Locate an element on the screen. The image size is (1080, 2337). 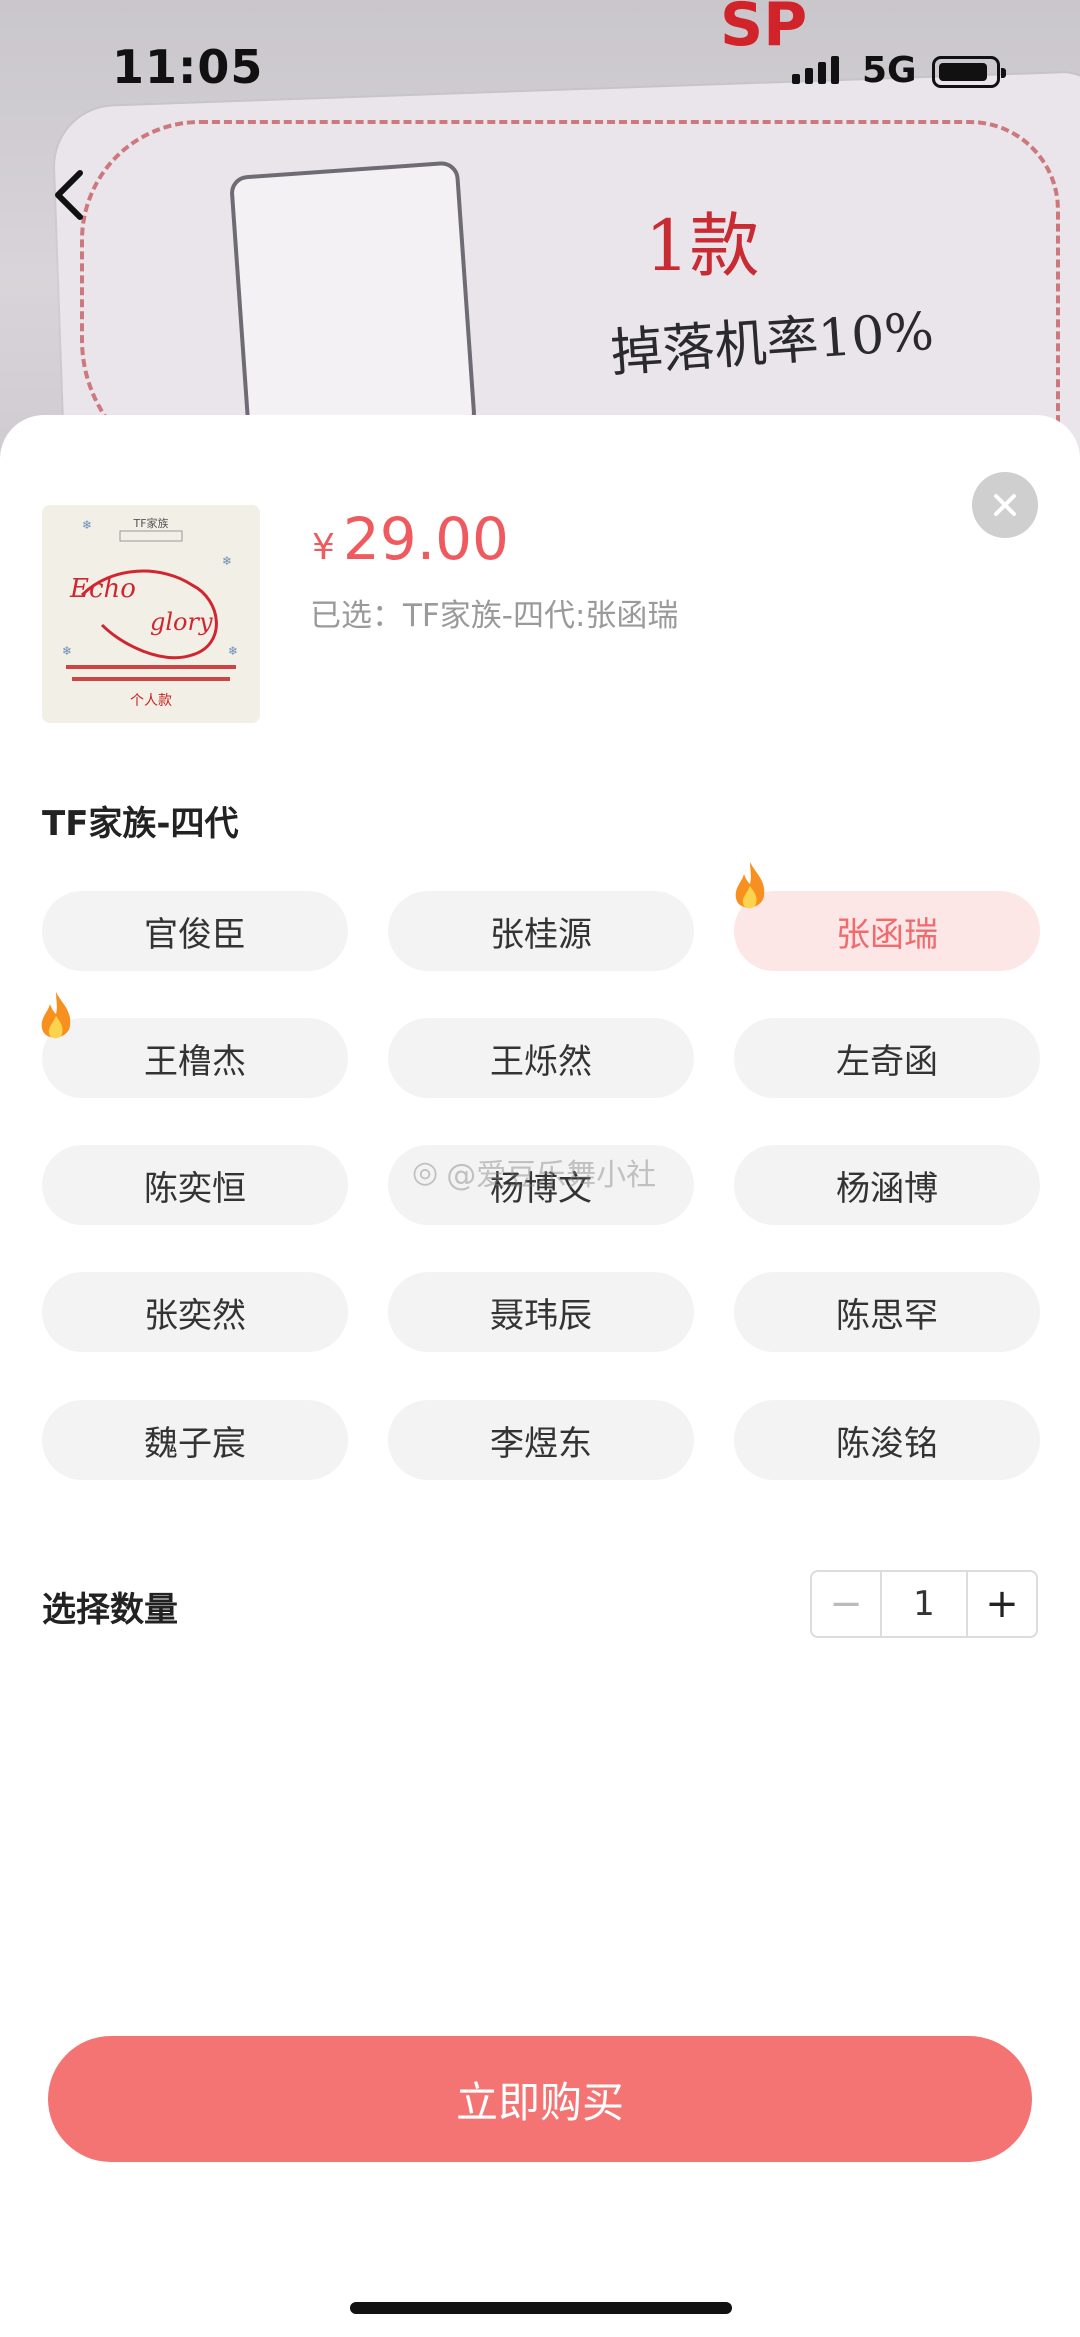
option-button: 官俊臣 is located at coordinates (195, 931).